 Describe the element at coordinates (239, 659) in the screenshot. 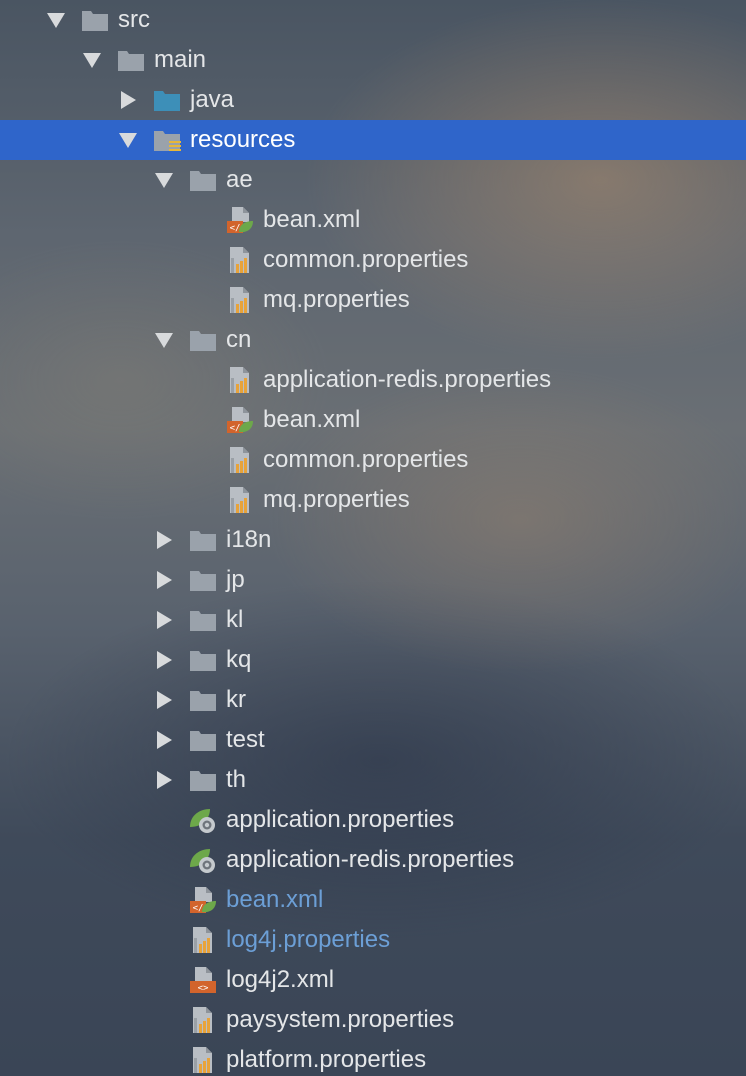

I see `tree-row-label: kq` at that location.